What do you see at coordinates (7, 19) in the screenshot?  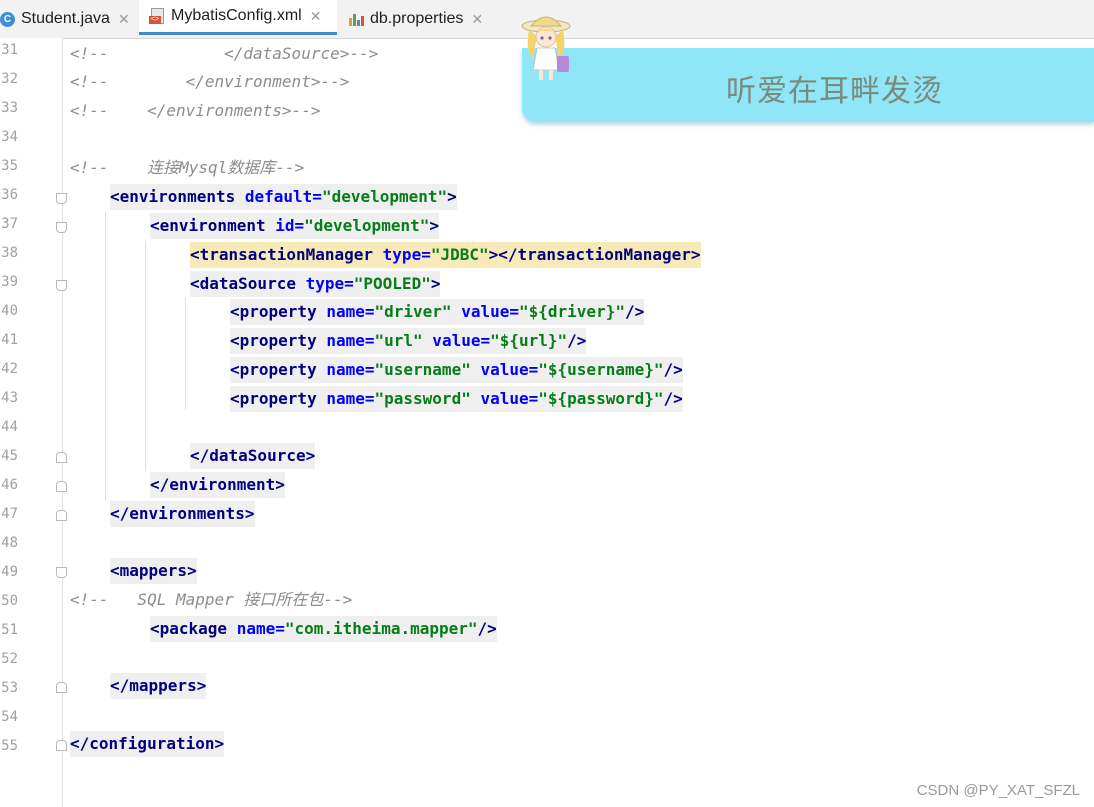 I see `java-class-icon: C` at bounding box center [7, 19].